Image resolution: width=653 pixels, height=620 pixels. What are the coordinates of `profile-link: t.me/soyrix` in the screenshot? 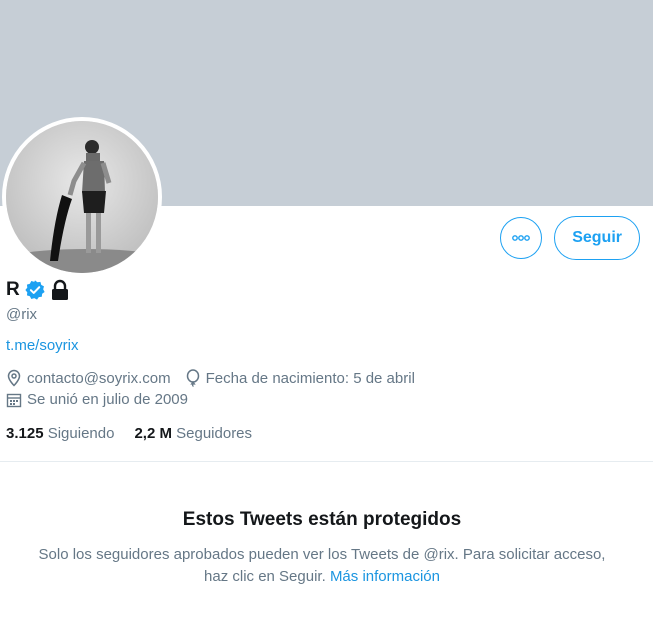 It's located at (42, 345).